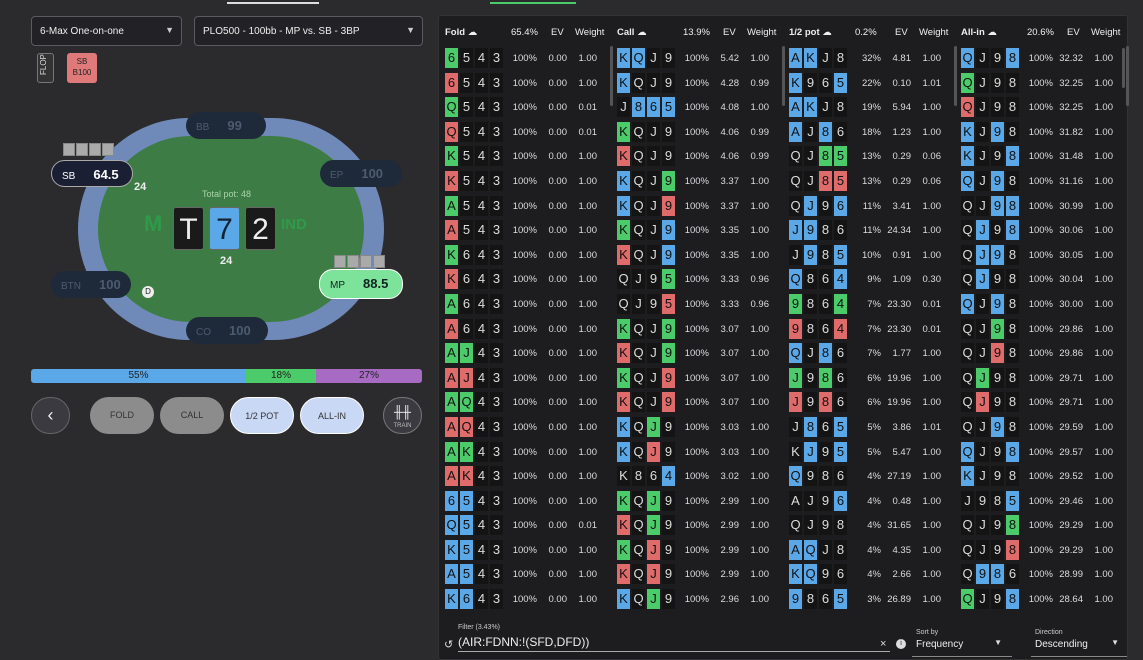  I want to click on hand-row: Q J 9 8 100% 30.99 1.00, so click(1041, 206).